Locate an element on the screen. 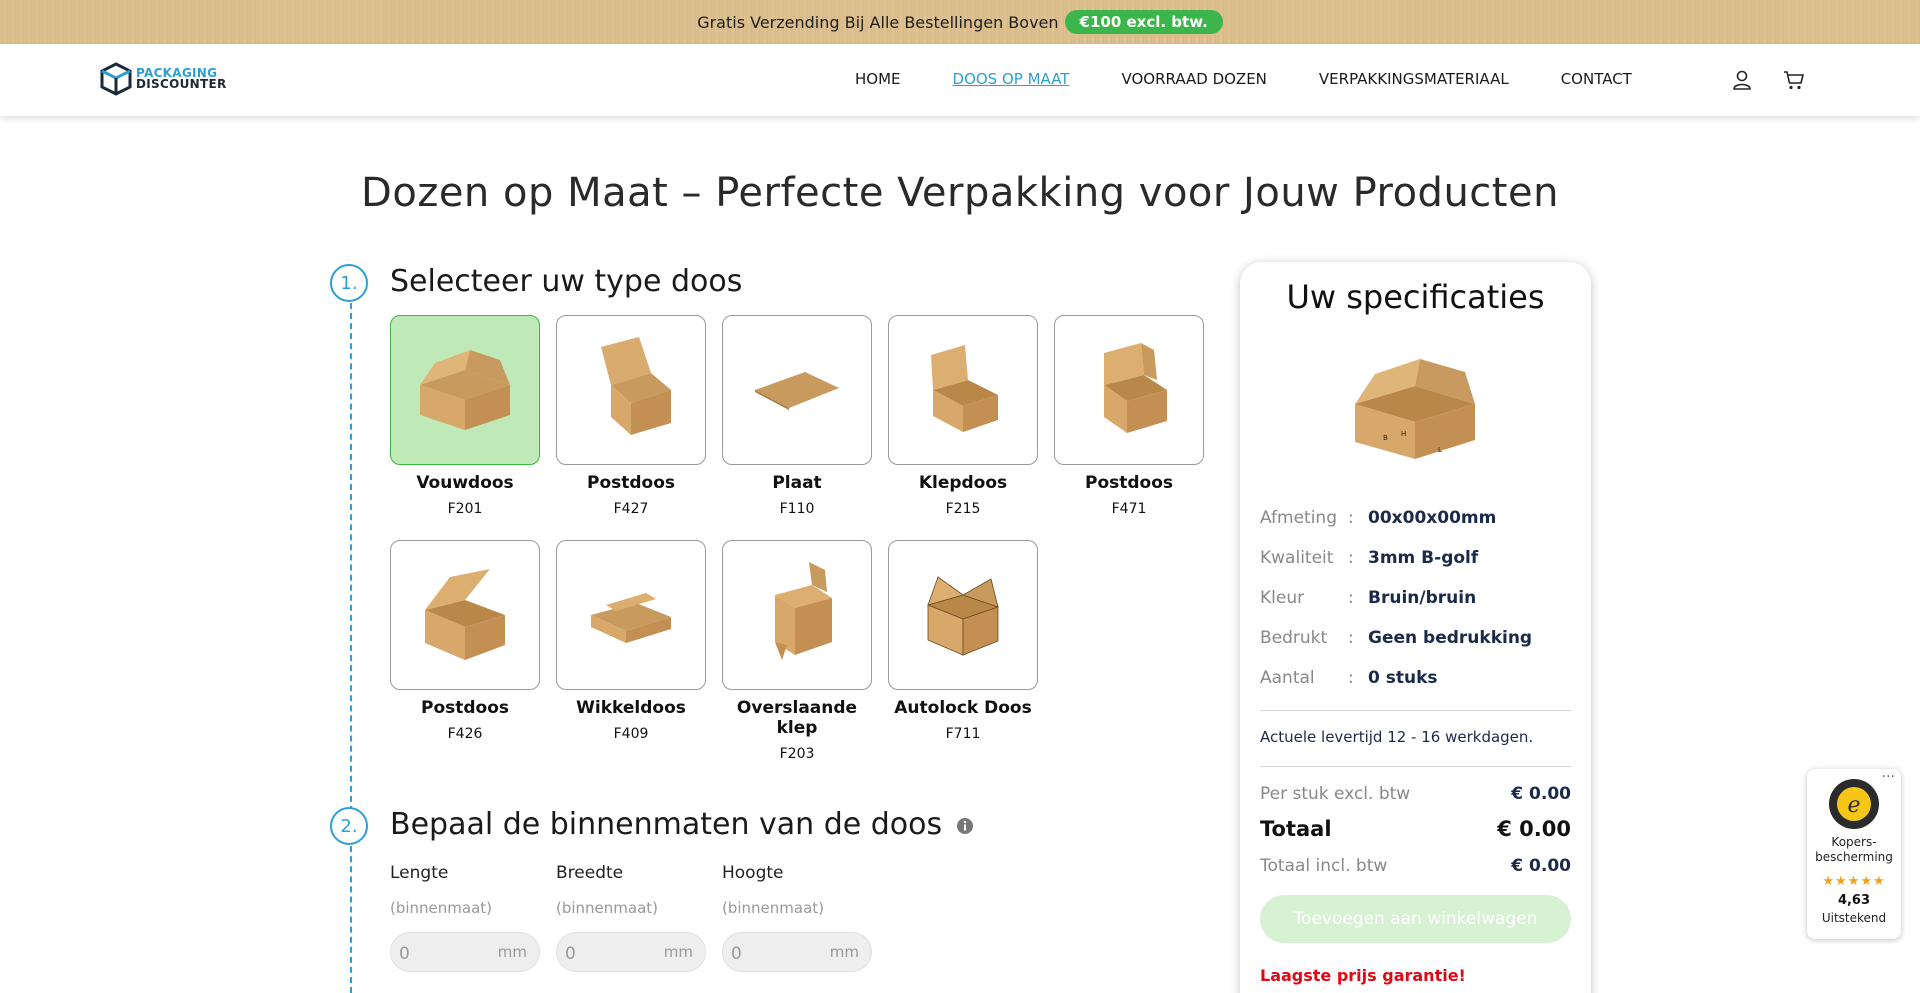 Image resolution: width=1920 pixels, height=993 pixels. box-code: F409 is located at coordinates (631, 734).